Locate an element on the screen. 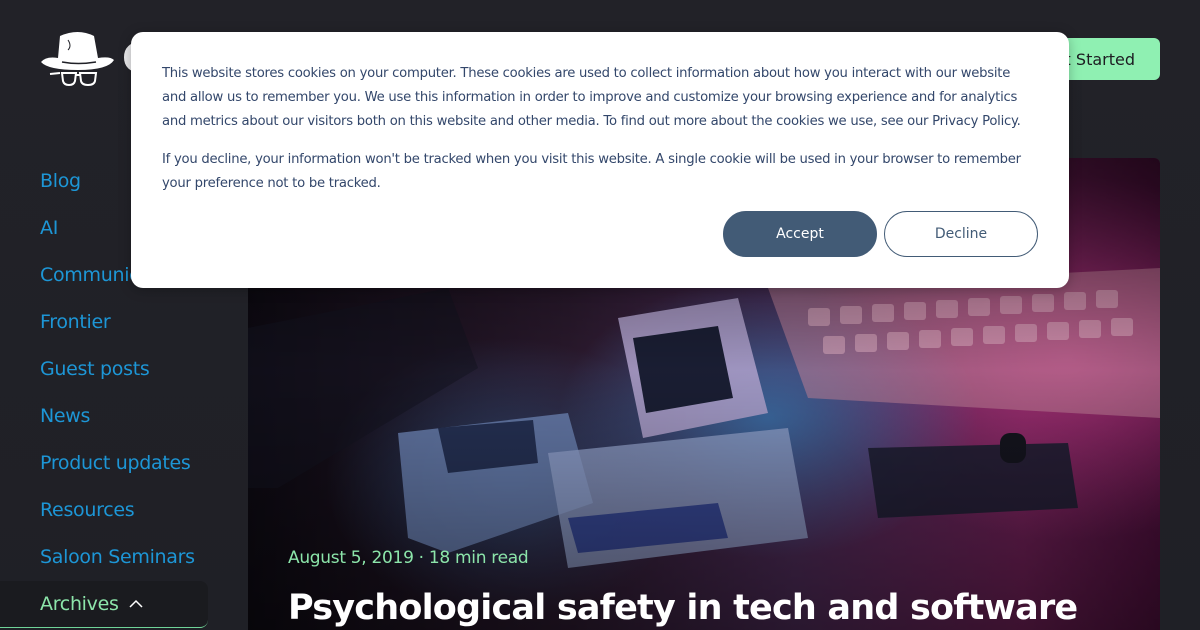 Image resolution: width=1200 pixels, height=630 pixels. hat-and-glasses-icon is located at coordinates (77, 59).